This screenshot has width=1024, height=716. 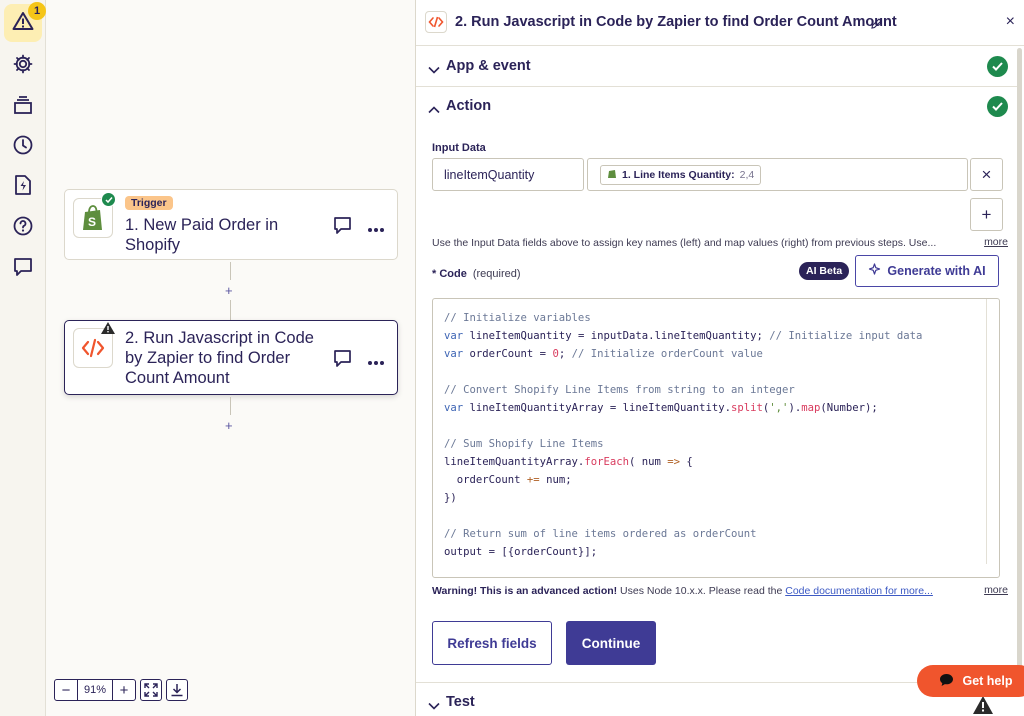 What do you see at coordinates (747, 175) in the screenshot?
I see `chip-value: 2,4` at bounding box center [747, 175].